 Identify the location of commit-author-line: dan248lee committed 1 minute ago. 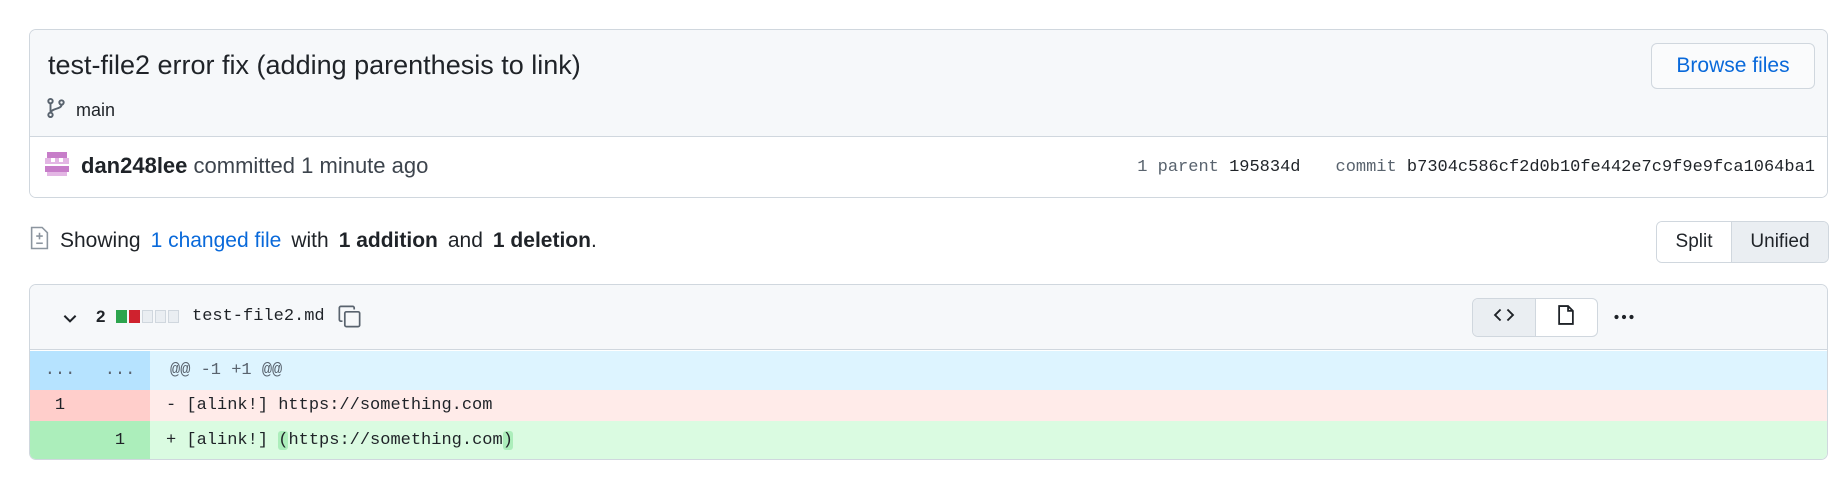
(254, 166).